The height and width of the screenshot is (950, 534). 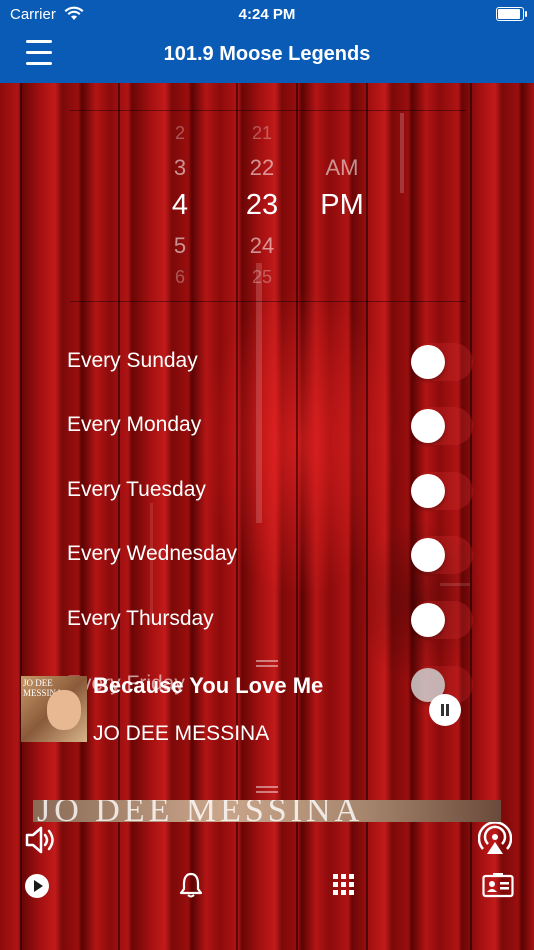 I want to click on page-title: 101.9 Moose Legends, so click(x=267, y=54).